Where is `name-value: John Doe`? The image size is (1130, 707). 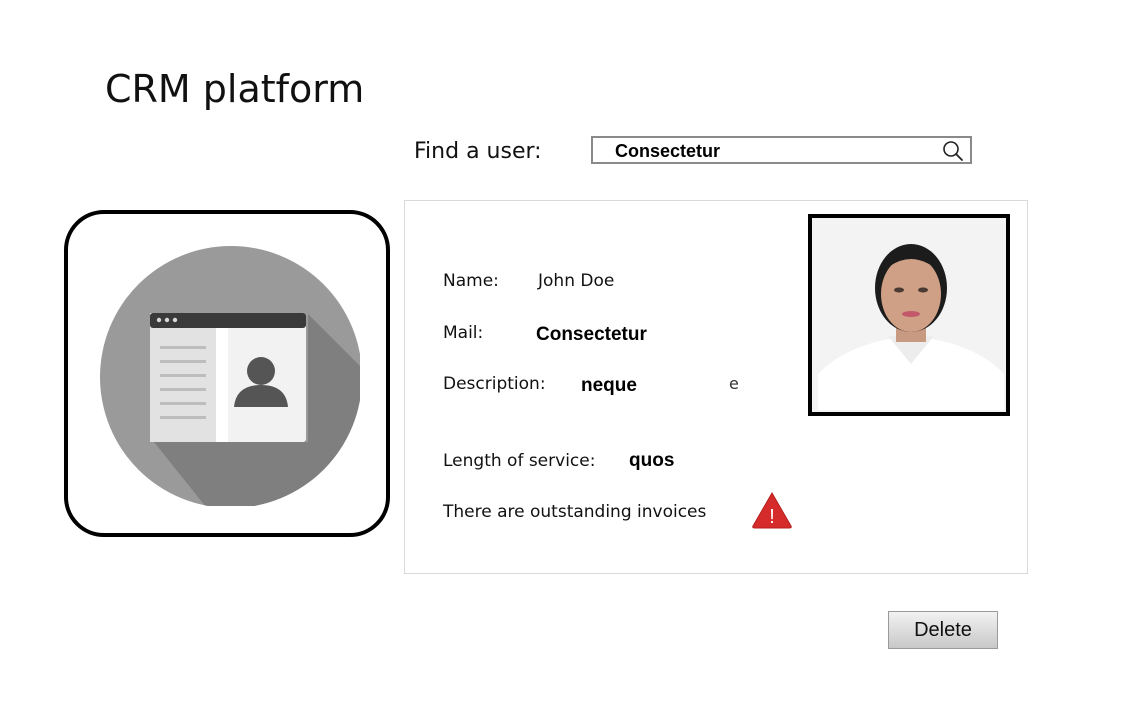 name-value: John Doe is located at coordinates (576, 281).